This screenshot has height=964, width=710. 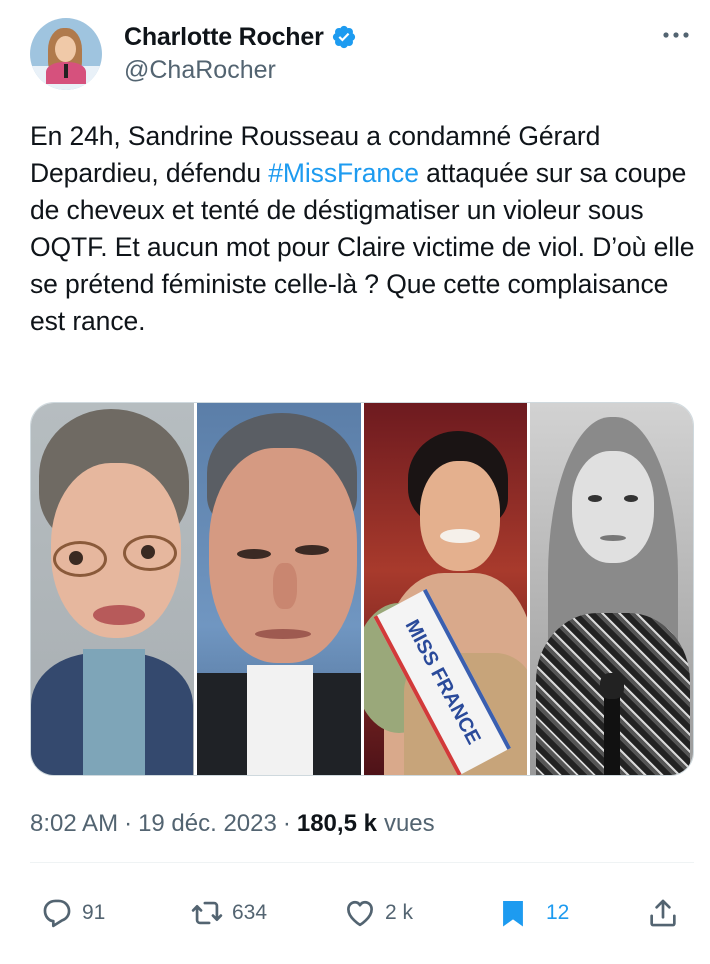 I want to click on retweet-count: 634, so click(x=250, y=912).